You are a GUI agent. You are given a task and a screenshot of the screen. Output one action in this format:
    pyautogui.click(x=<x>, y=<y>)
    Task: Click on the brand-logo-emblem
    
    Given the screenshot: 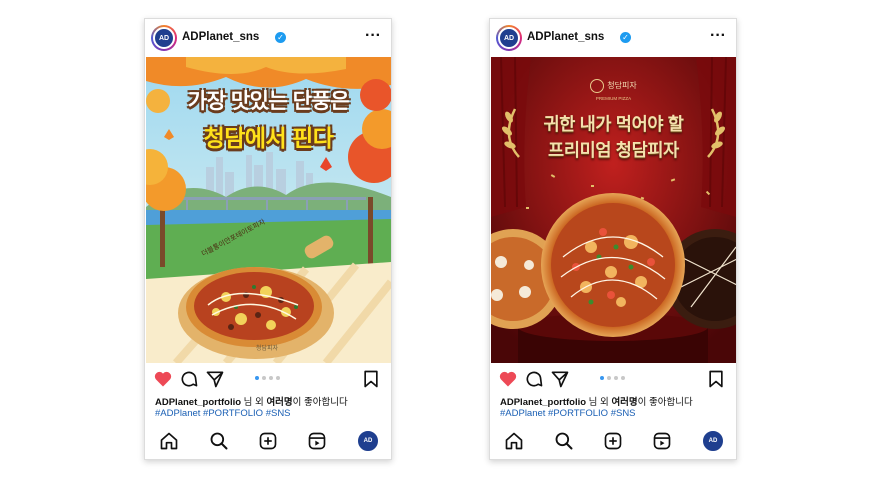 What is the action you would take?
    pyautogui.click(x=597, y=85)
    